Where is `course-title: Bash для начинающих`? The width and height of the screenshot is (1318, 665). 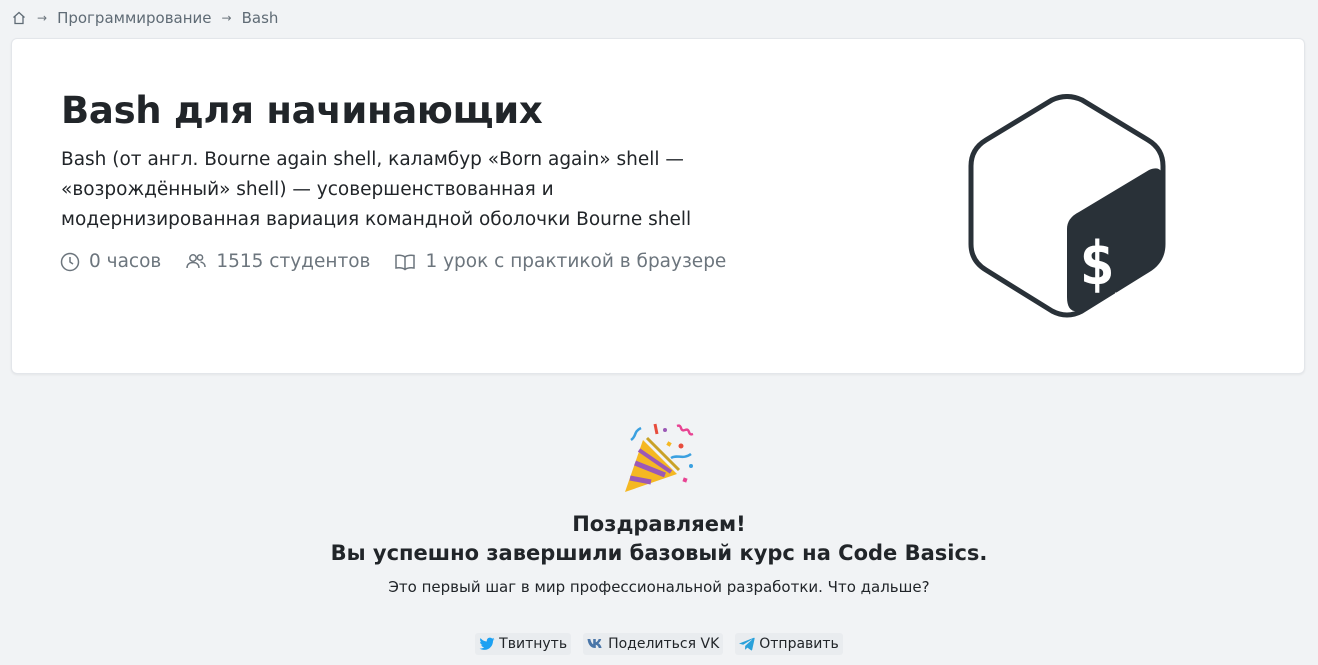 course-title: Bash для начинающих is located at coordinates (302, 110).